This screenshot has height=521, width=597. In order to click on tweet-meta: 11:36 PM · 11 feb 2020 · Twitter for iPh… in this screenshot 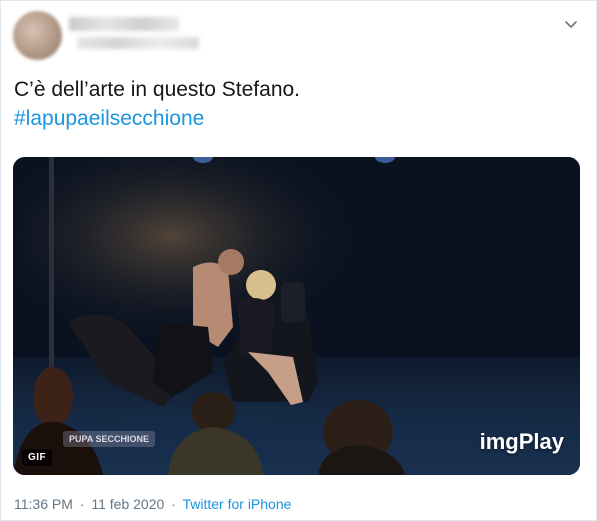, I will do `click(152, 504)`.